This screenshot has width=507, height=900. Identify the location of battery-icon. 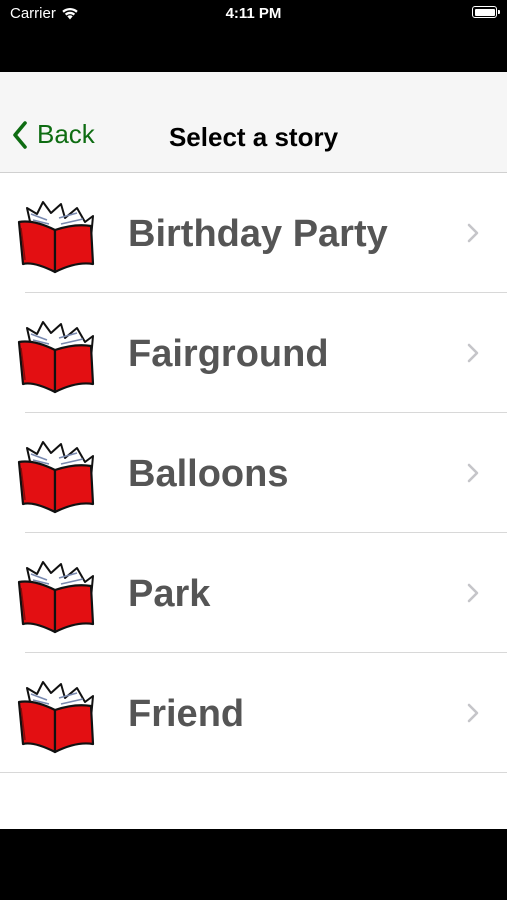
(486, 12).